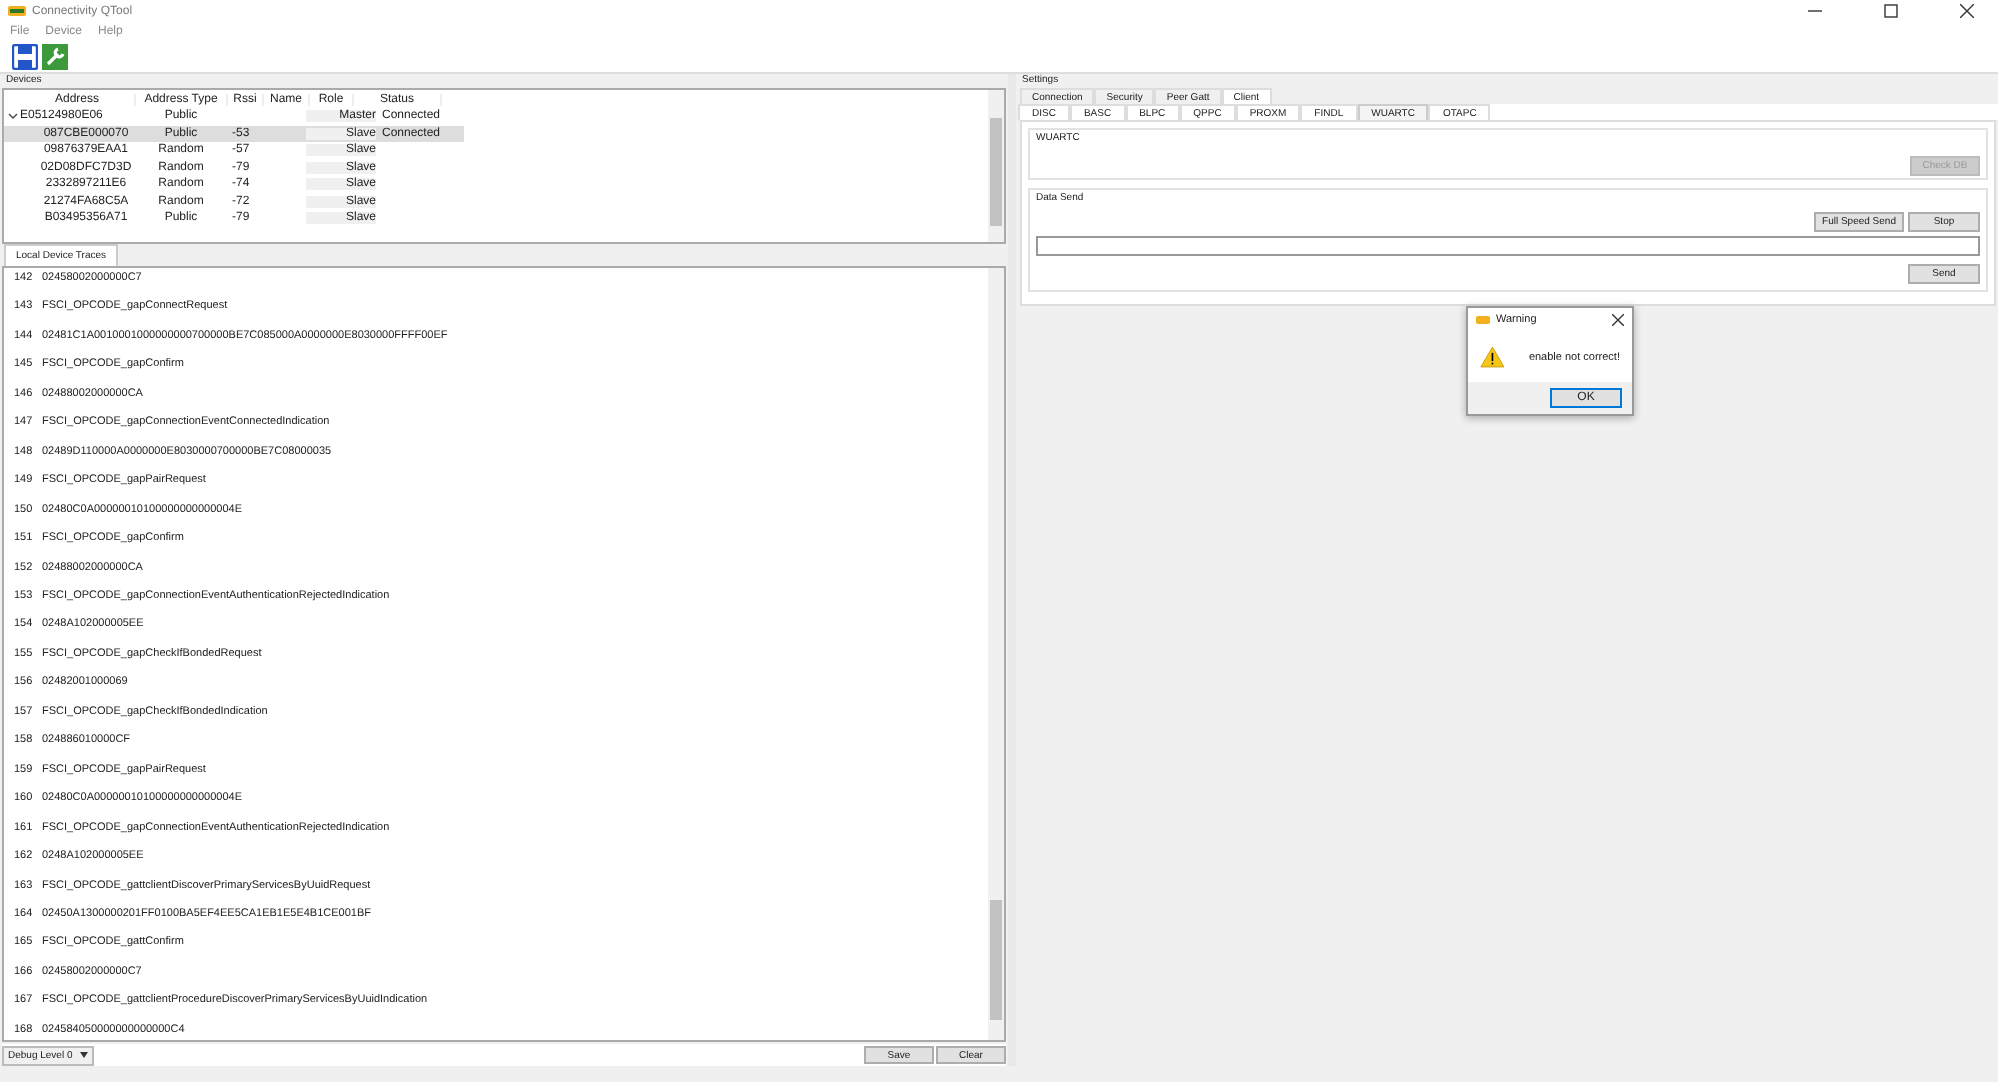  What do you see at coordinates (25, 57) in the screenshot?
I see `save-icon` at bounding box center [25, 57].